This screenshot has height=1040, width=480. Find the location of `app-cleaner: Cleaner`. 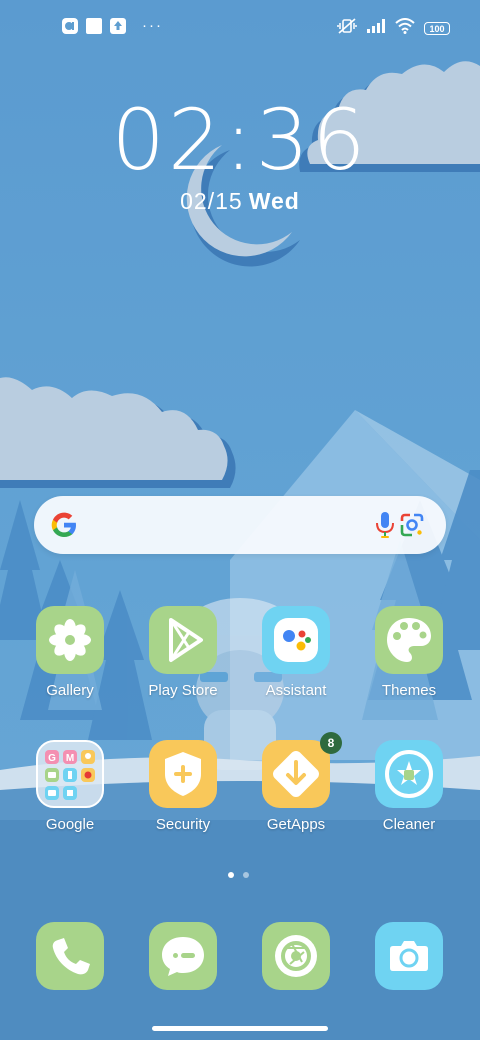

app-cleaner: Cleaner is located at coordinates (409, 790).